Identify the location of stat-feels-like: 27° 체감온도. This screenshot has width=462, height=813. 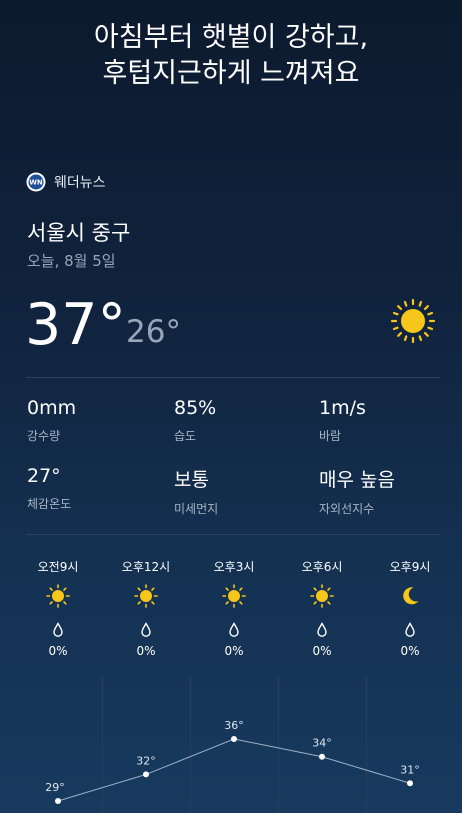
(49, 488).